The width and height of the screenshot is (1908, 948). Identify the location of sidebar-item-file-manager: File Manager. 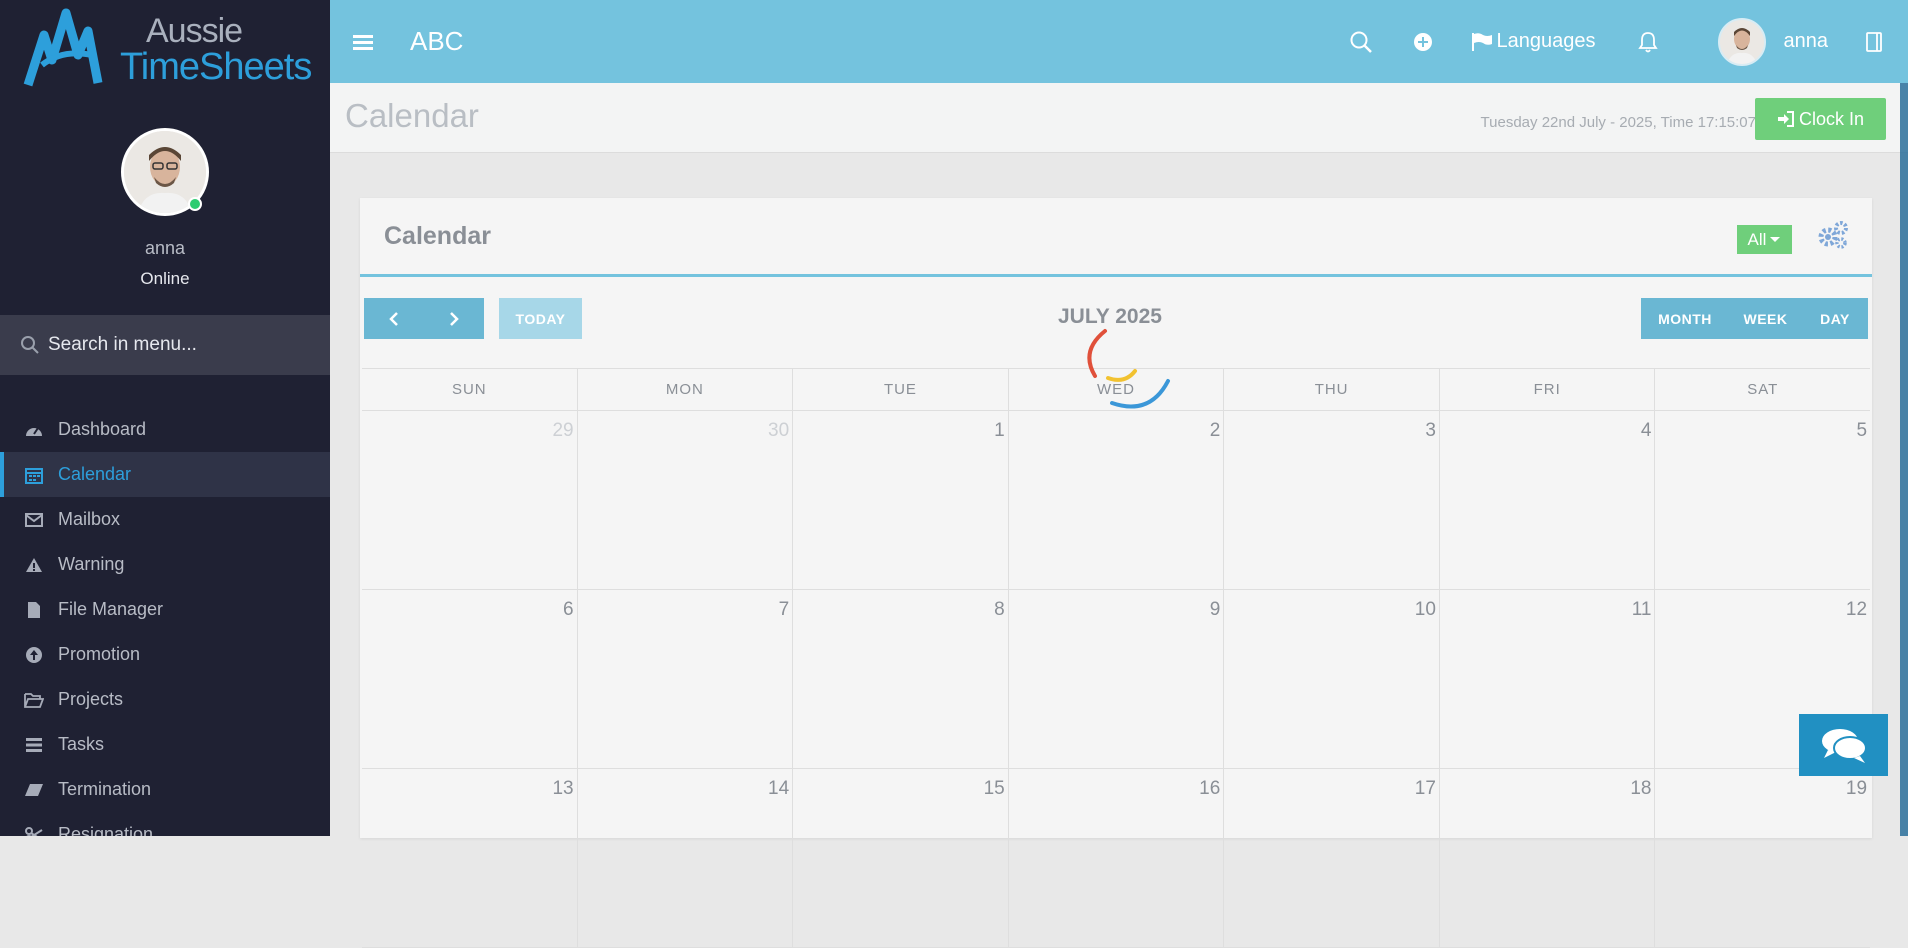
(165, 609).